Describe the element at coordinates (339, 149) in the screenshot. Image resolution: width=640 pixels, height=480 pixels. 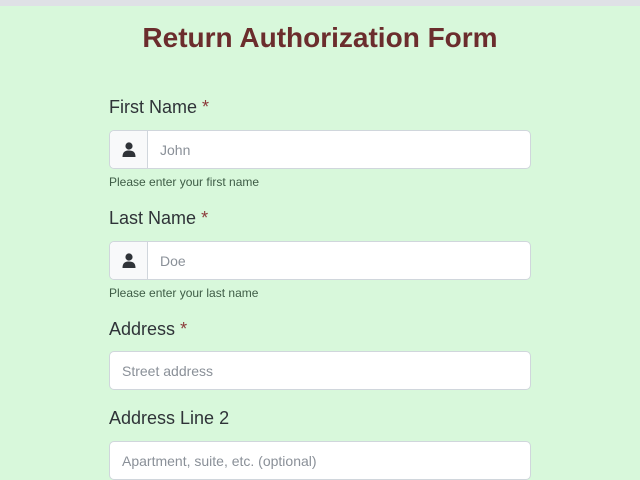
I see `first-name-input` at that location.